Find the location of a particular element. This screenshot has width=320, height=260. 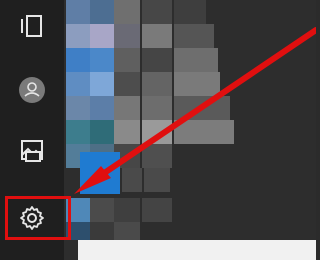

pictures-button is located at coordinates (32, 152).